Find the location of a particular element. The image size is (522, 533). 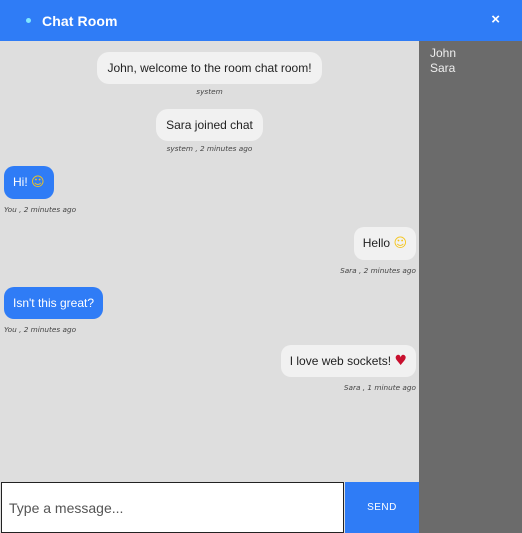

incoming-message: Hello ☺ Sara , 2 minutes ago is located at coordinates (378, 251).